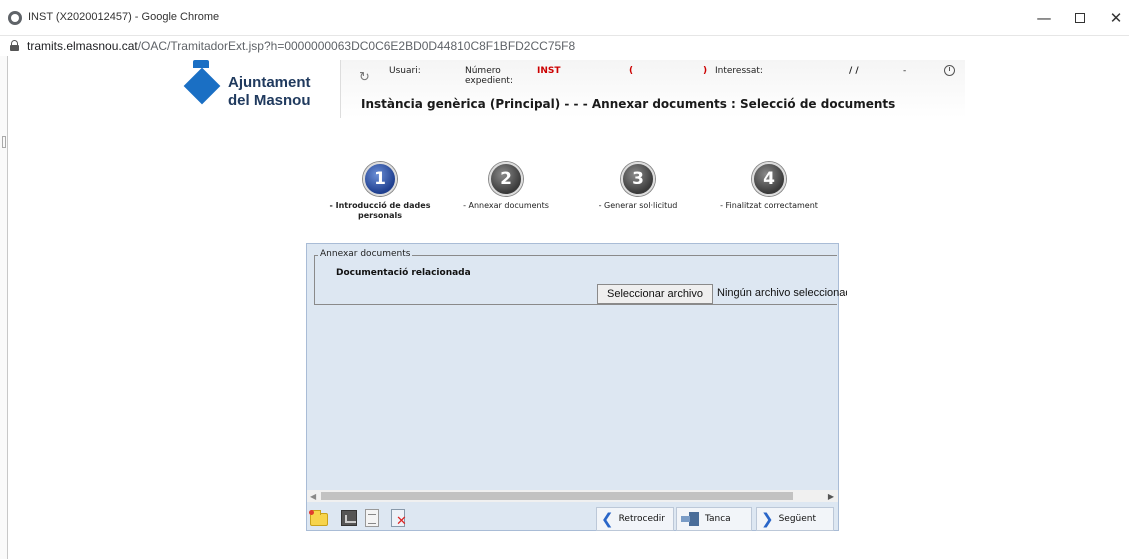 This screenshot has height=559, width=1129. What do you see at coordinates (349, 518) in the screenshot?
I see `image-icon` at bounding box center [349, 518].